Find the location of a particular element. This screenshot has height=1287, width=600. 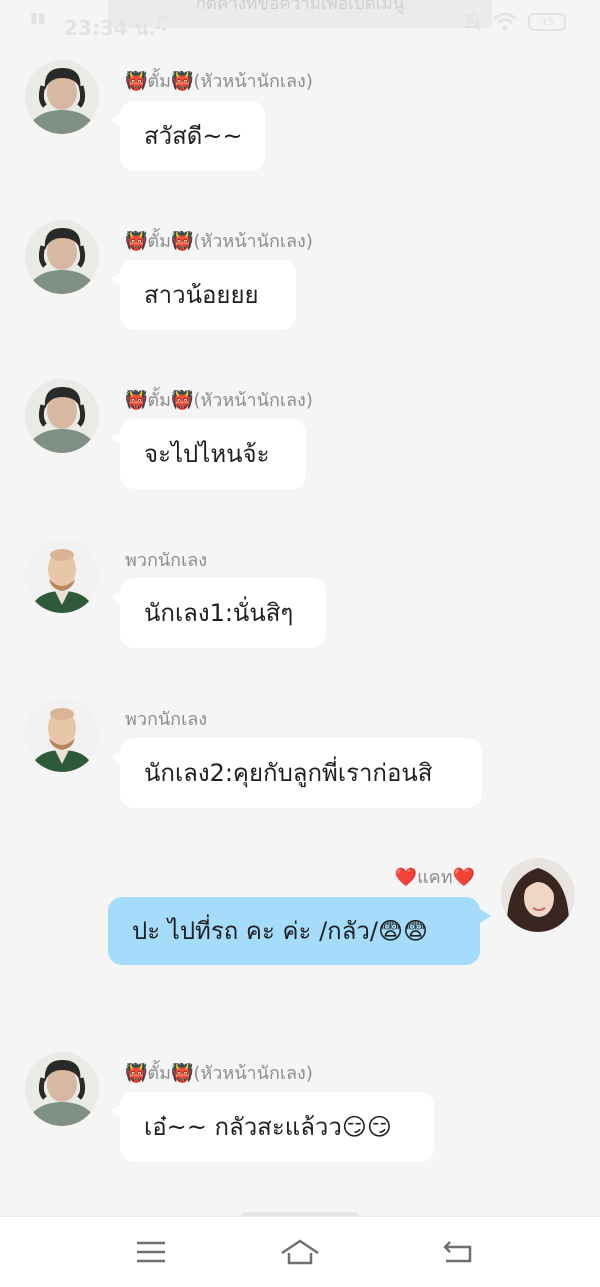

battery-level: 45 is located at coordinates (547, 21).